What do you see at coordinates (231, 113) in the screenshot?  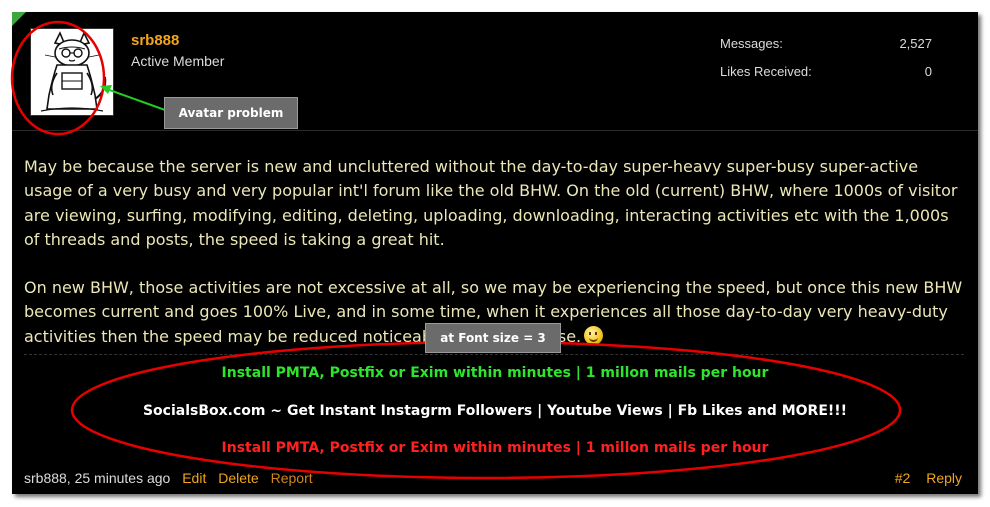 I see `avatar-problem-callout: Avatar problem` at bounding box center [231, 113].